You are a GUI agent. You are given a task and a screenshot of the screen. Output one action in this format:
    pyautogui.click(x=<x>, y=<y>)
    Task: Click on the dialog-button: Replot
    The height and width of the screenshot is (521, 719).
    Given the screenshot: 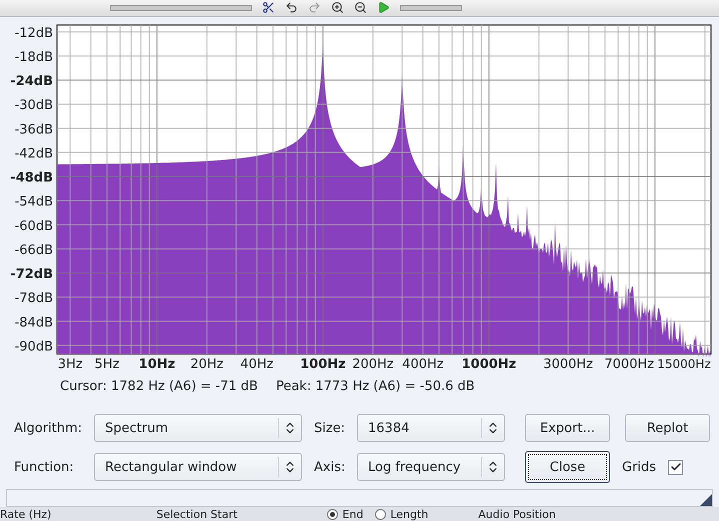 What is the action you would take?
    pyautogui.click(x=667, y=428)
    